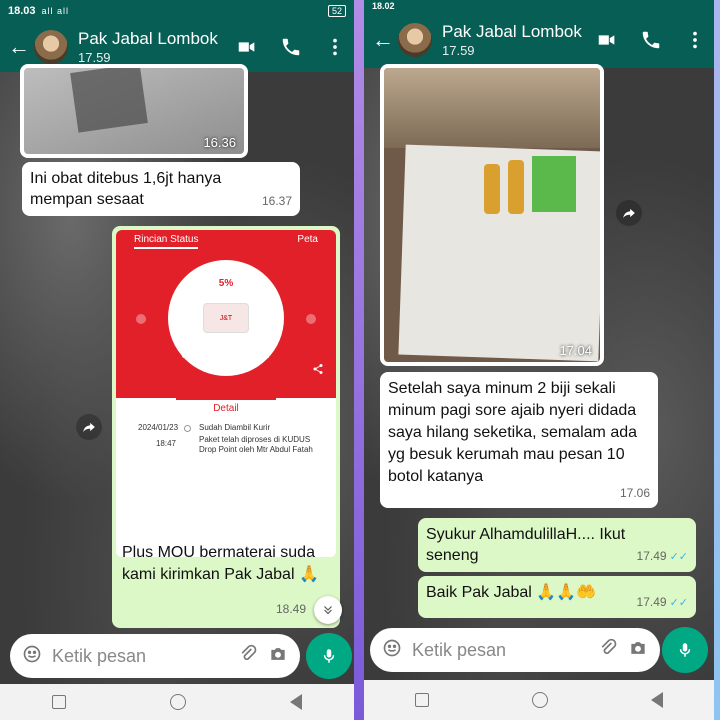 The image size is (720, 720). I want to click on photo-timestamp: 17.04, so click(575, 350).